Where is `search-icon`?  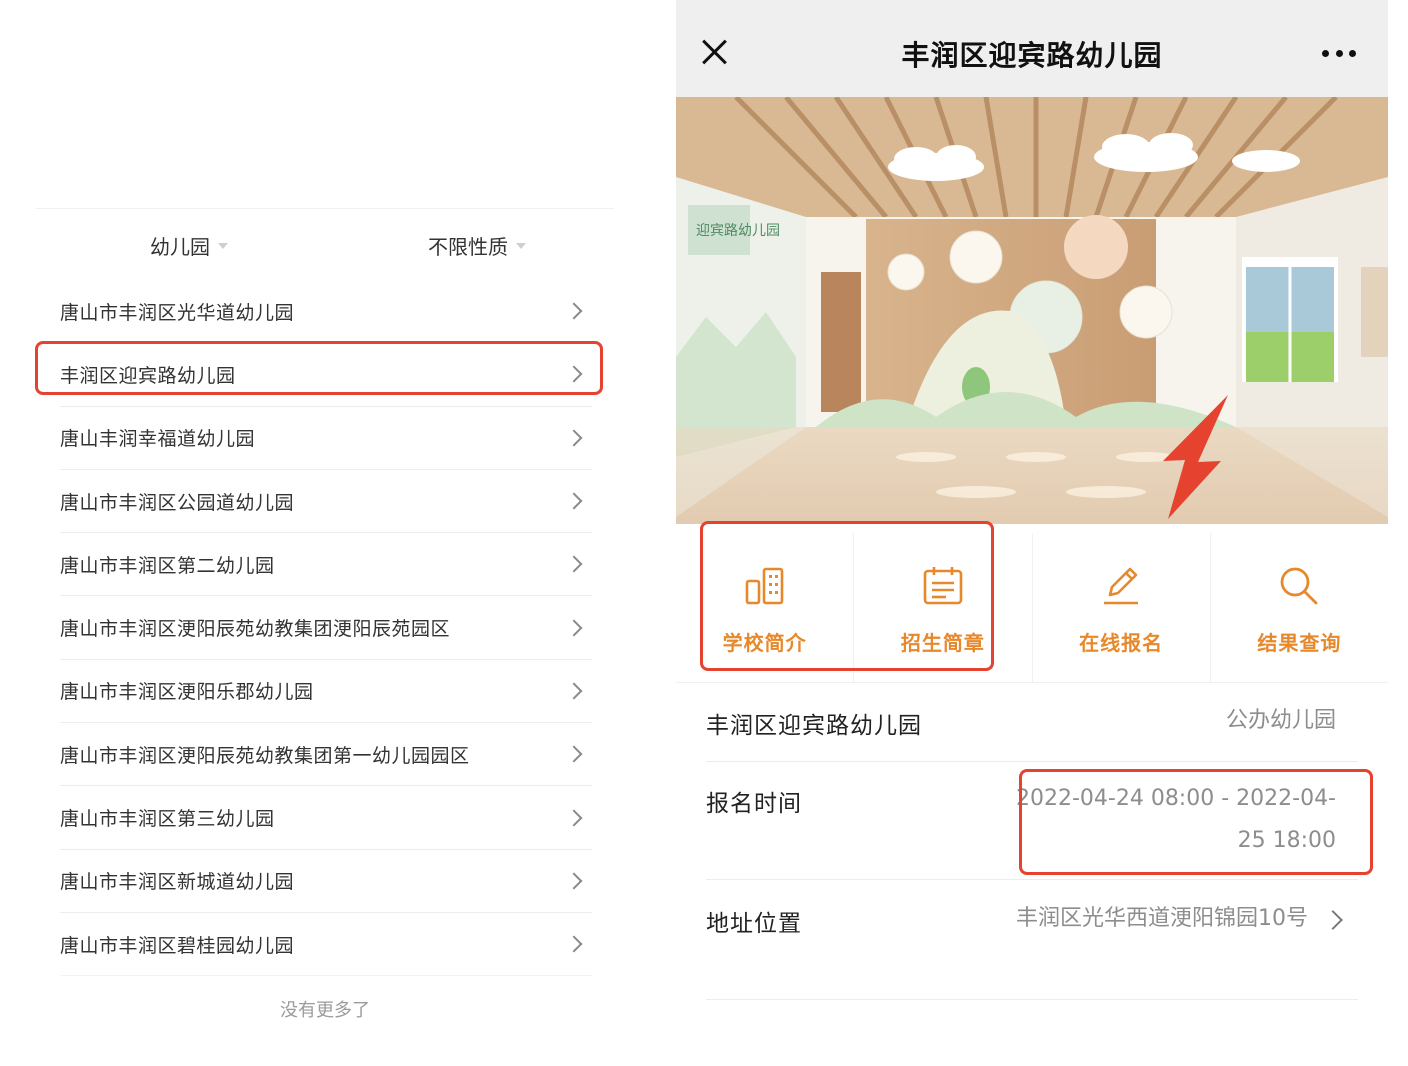
search-icon is located at coordinates (1299, 586).